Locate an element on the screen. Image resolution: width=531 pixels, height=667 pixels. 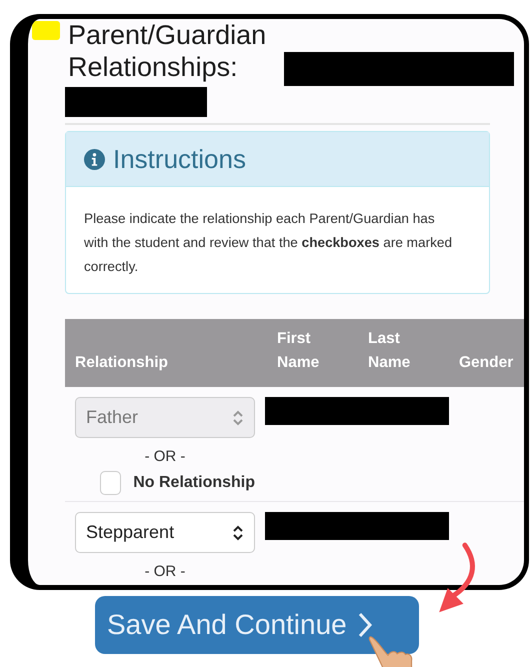
save-and-continue-button: Save And Continue is located at coordinates (257, 625).